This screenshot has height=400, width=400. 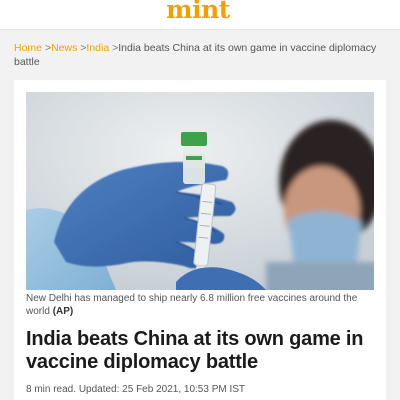 I want to click on masthead: mint, so click(x=200, y=15).